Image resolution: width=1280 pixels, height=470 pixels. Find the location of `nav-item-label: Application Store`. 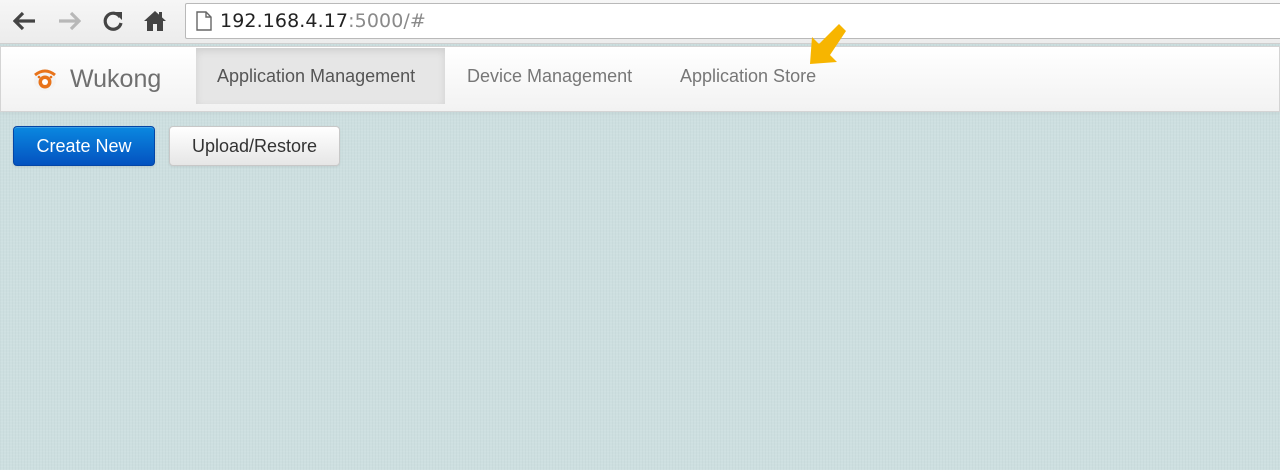

nav-item-label: Application Store is located at coordinates (748, 75).